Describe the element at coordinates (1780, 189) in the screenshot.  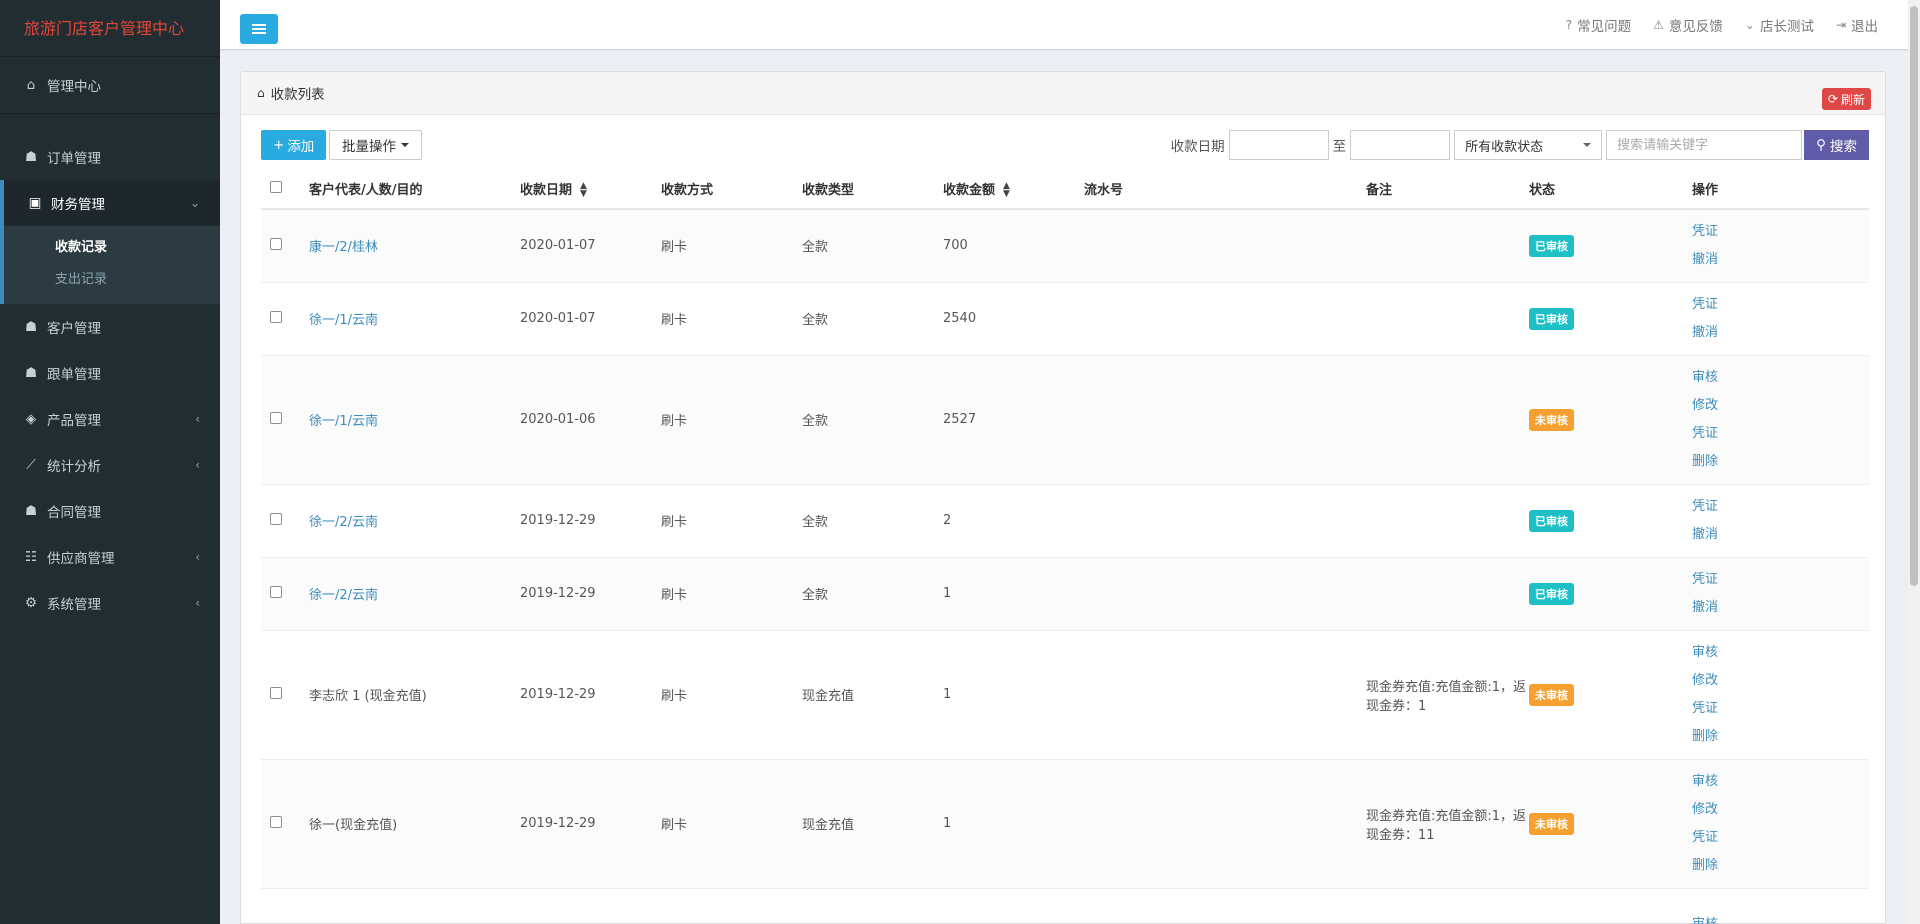
I see `col-actions: 操作` at that location.